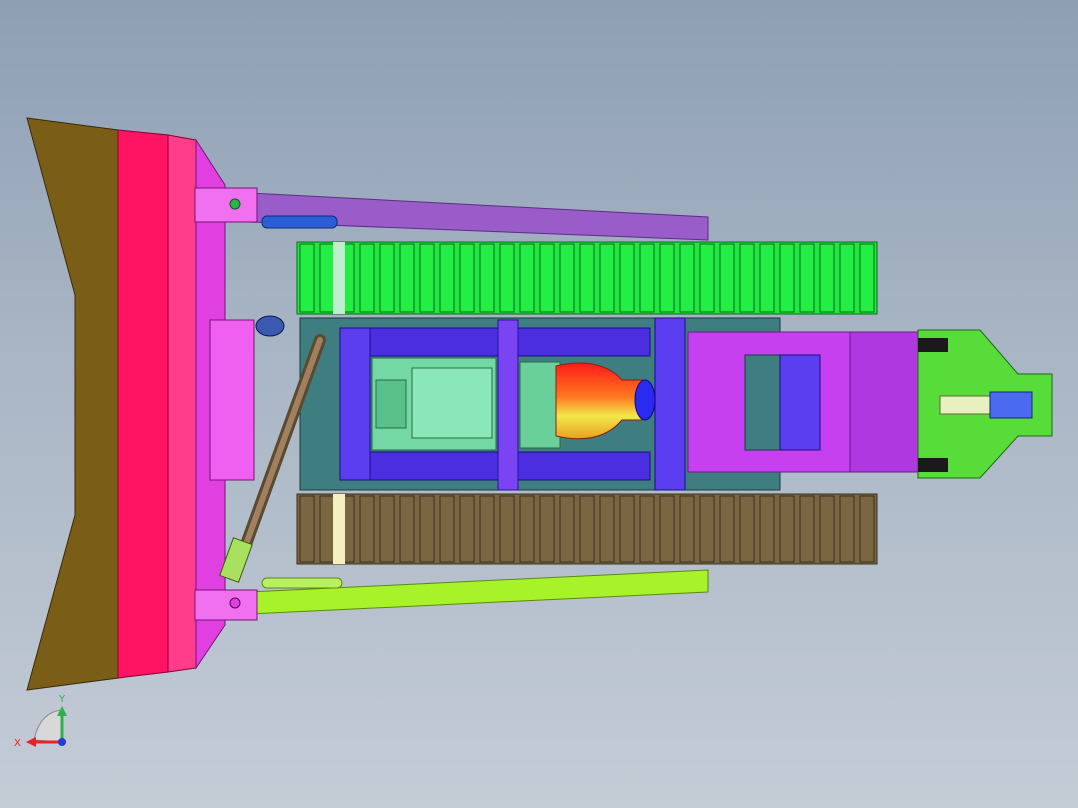 This screenshot has height=808, width=1078. I want to click on ripper-cylinder-lower, so click(933, 465).